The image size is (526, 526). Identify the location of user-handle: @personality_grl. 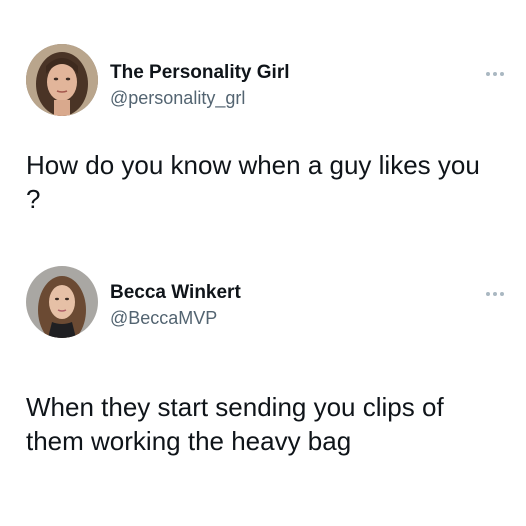
(177, 98).